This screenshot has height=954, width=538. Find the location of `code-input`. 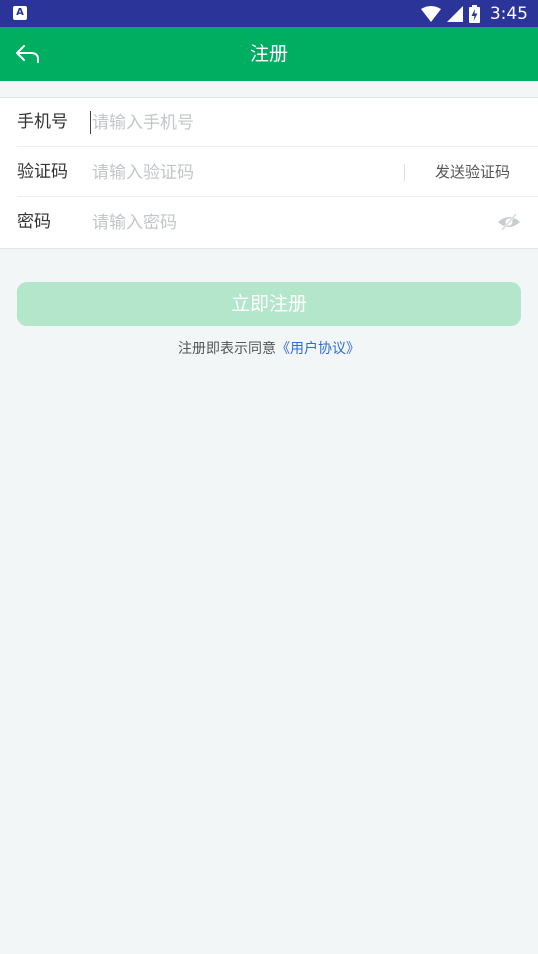

code-input is located at coordinates (242, 172).